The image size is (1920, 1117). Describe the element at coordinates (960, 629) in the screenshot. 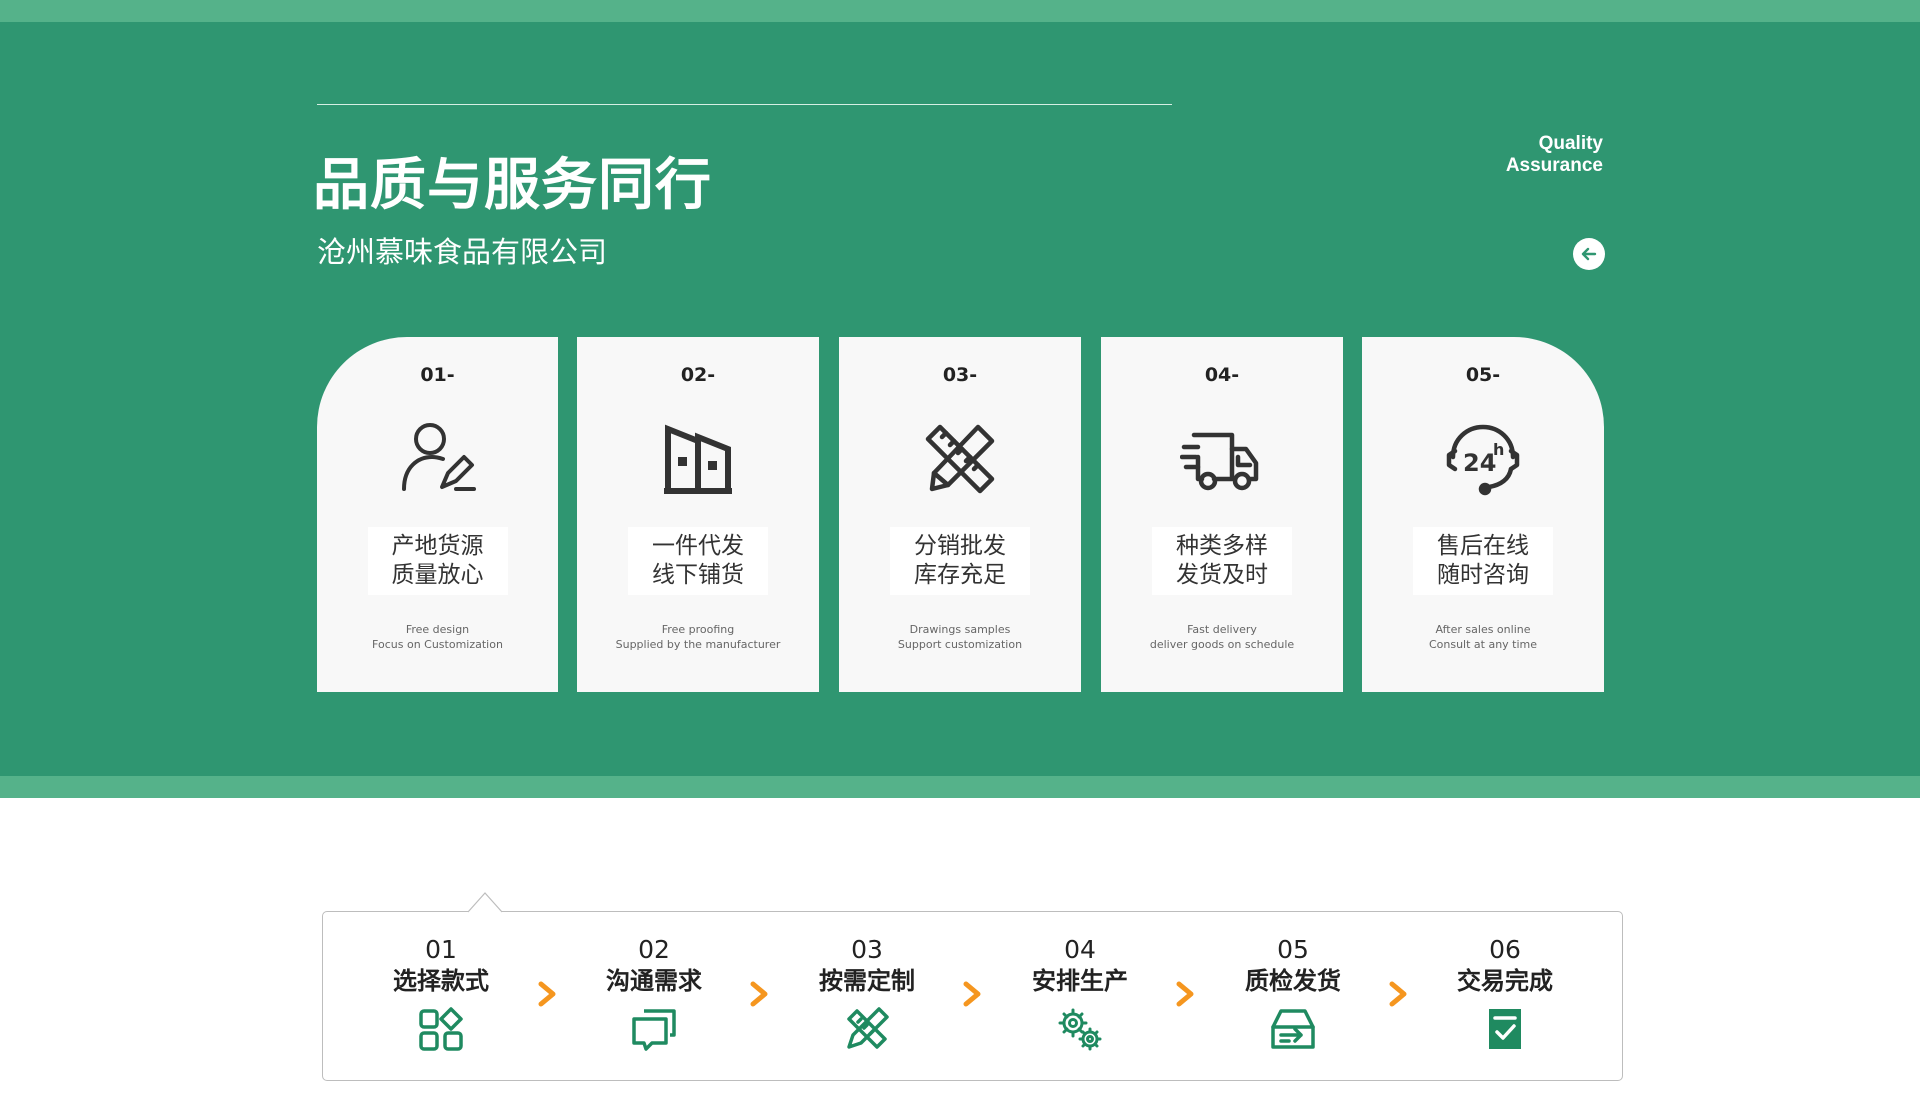

I see `card-subtitle-line1: Drawings samples` at that location.